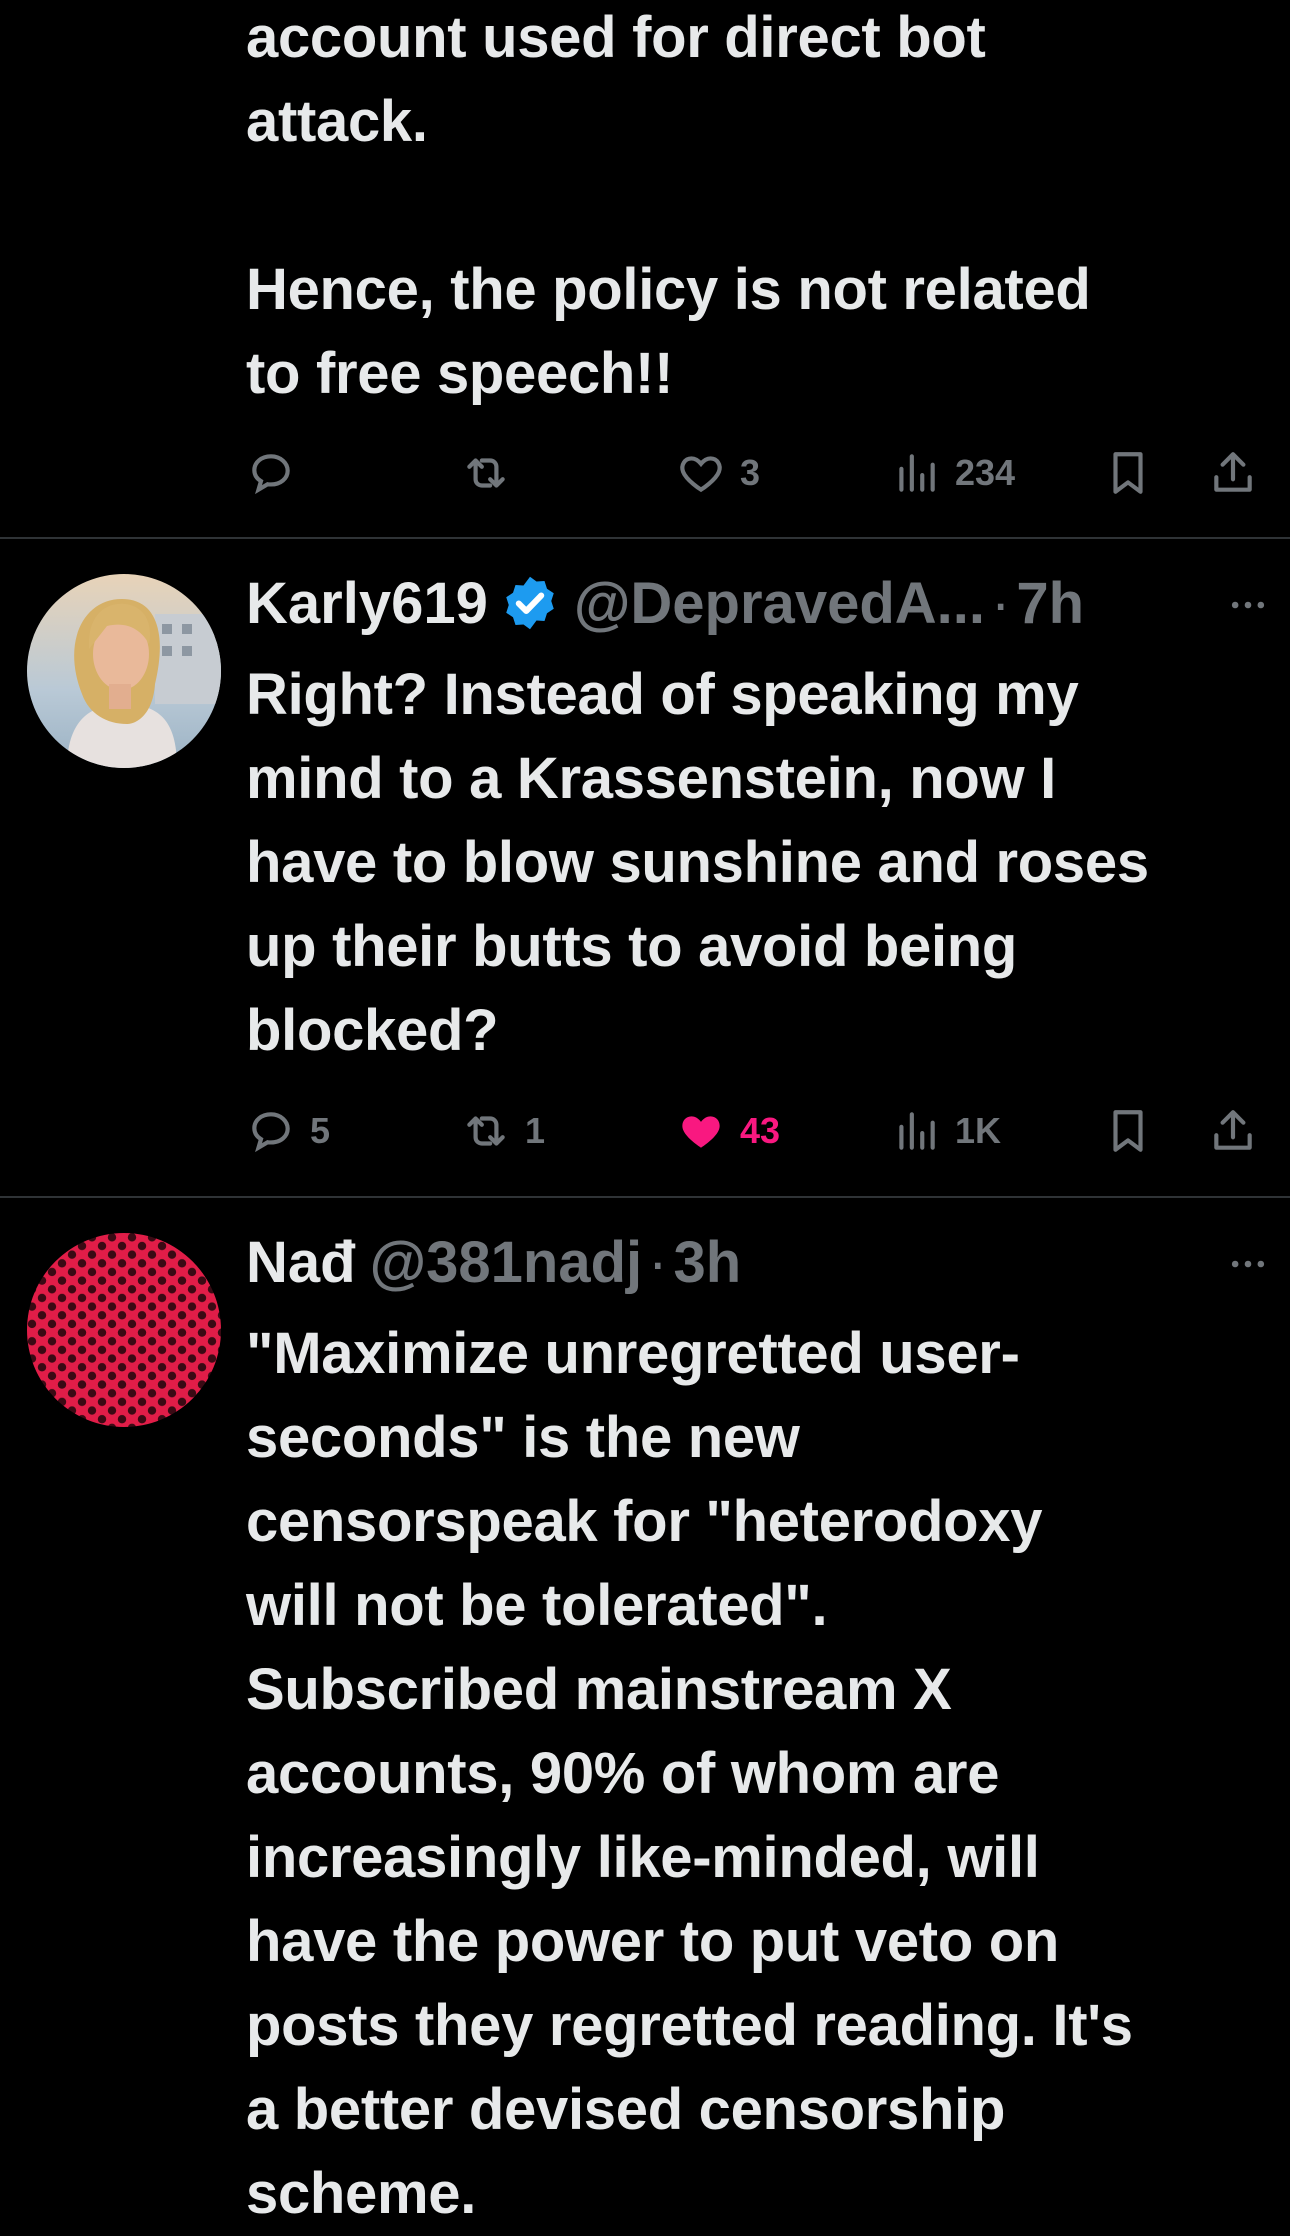  Describe the element at coordinates (728, 1131) in the screenshot. I see `like-button: 43` at that location.